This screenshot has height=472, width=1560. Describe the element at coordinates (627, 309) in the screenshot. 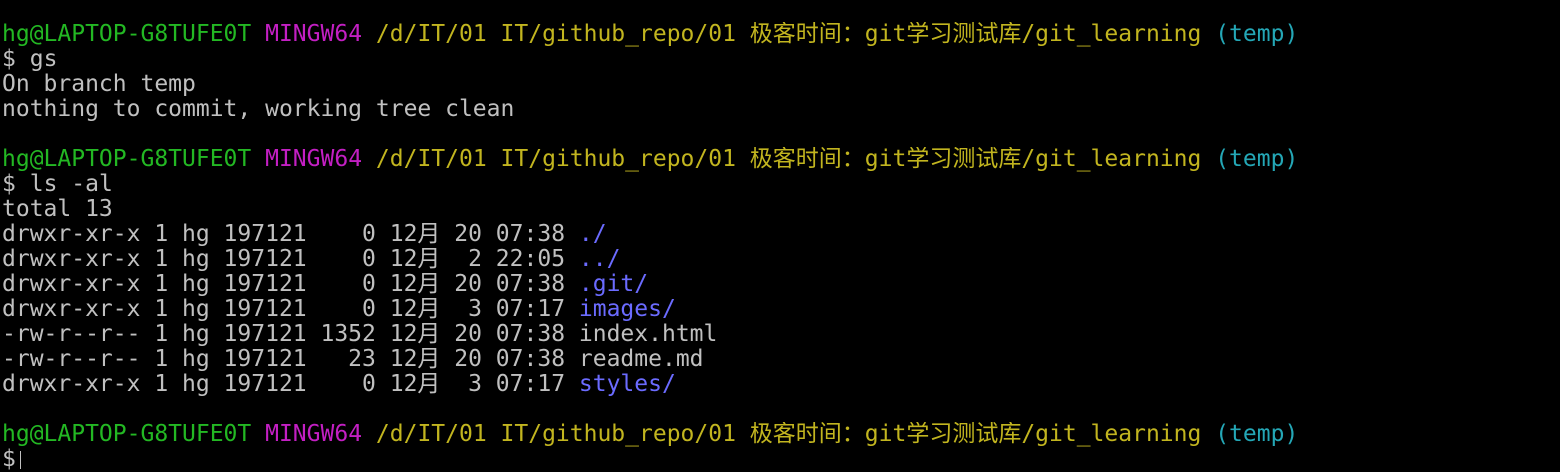

I see `file-name: images/` at that location.